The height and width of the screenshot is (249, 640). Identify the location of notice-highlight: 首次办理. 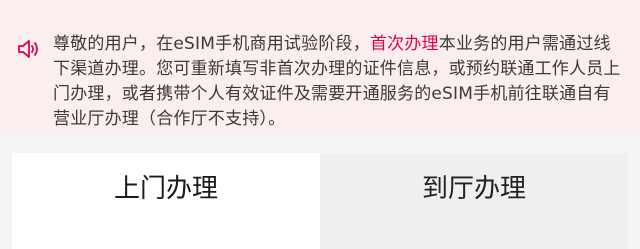
(404, 44).